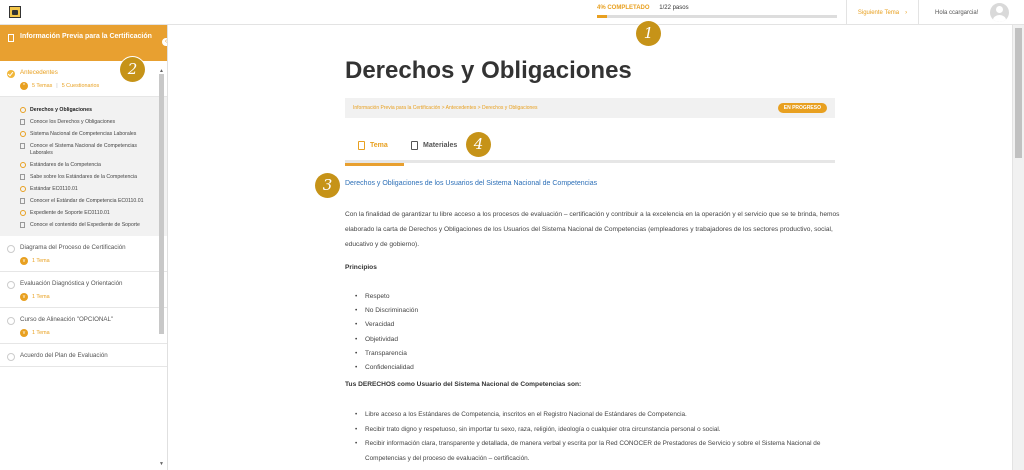 The image size is (1024, 470). What do you see at coordinates (623, 8) in the screenshot?
I see `progress-label: 4% COMPLETADO` at bounding box center [623, 8].